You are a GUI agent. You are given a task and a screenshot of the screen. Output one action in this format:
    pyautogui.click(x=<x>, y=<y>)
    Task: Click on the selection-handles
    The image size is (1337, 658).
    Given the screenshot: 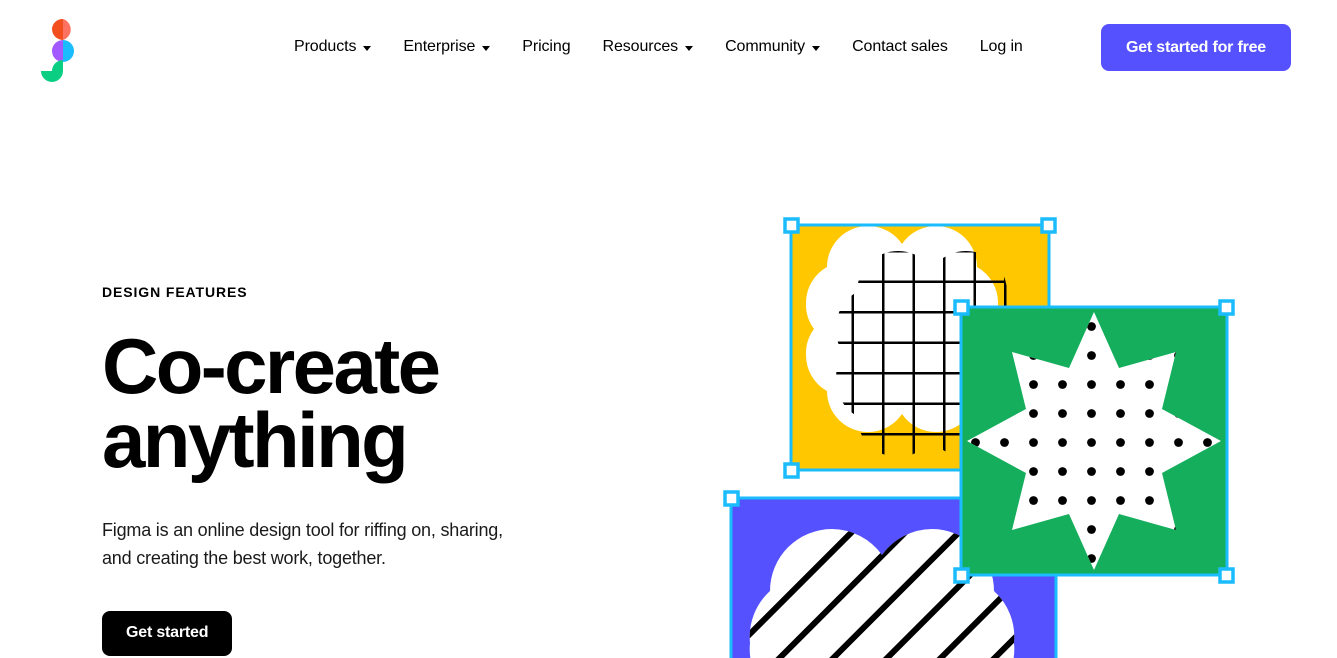 What is the action you would take?
    pyautogui.click(x=731, y=498)
    